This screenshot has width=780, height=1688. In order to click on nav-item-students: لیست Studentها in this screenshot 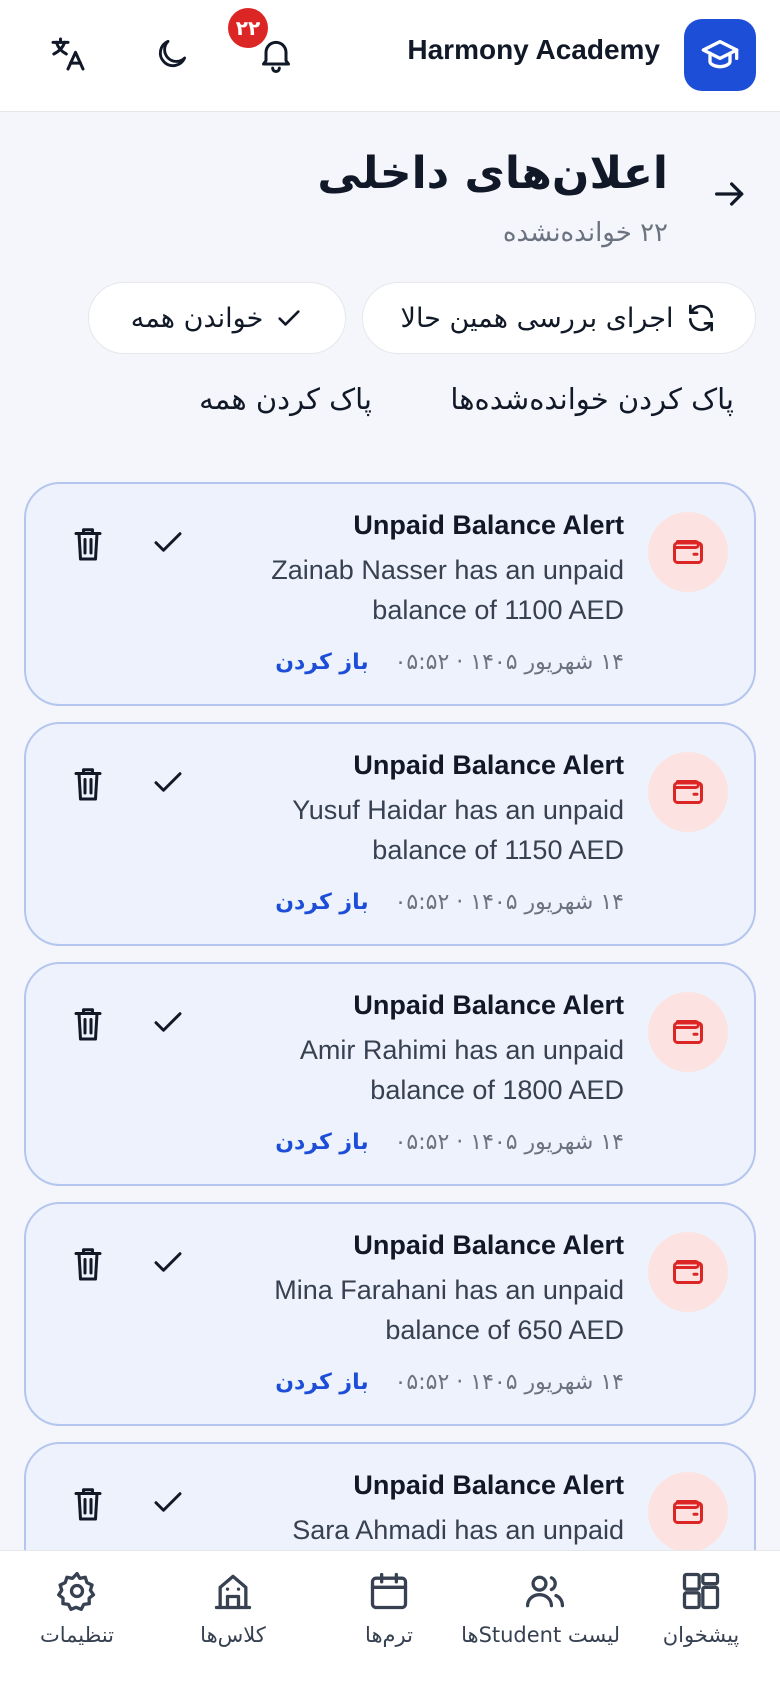, I will do `click(540, 1608)`.